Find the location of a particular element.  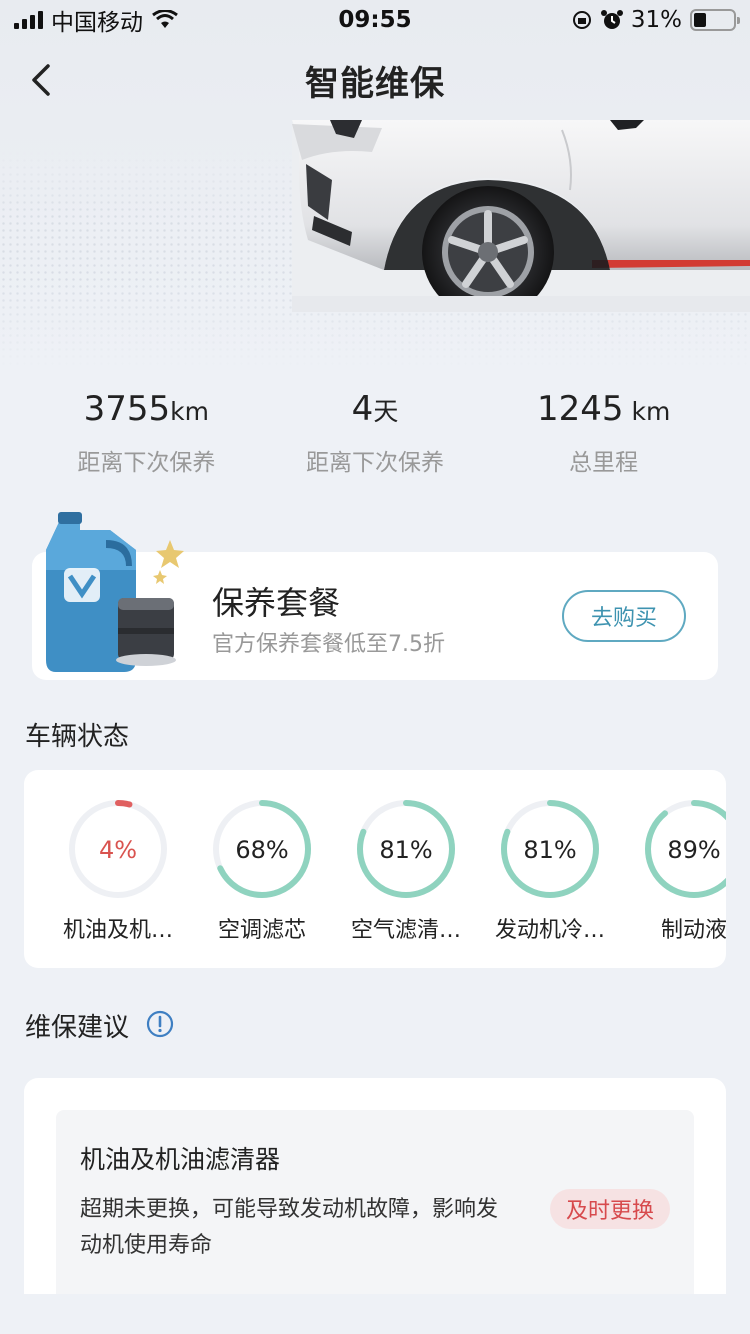

vehicle-status-title: 车辆状态 is located at coordinates (77, 737).